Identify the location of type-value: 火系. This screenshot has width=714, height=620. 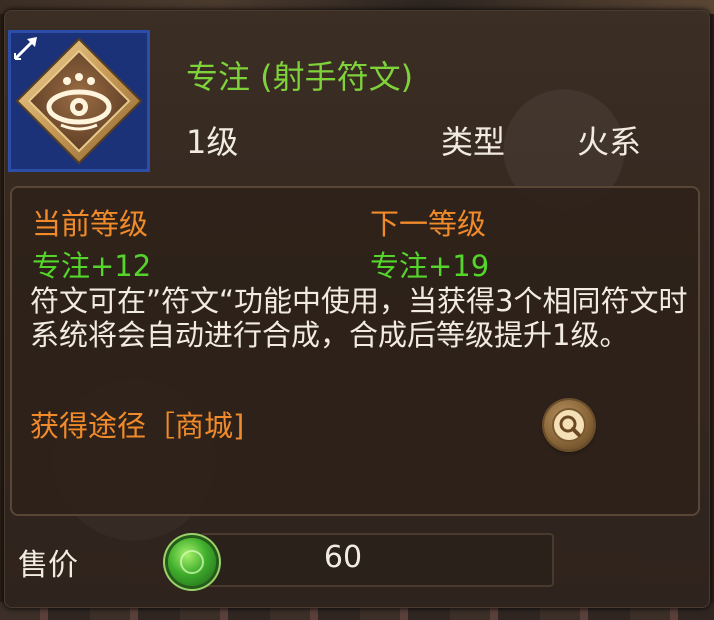
(609, 142).